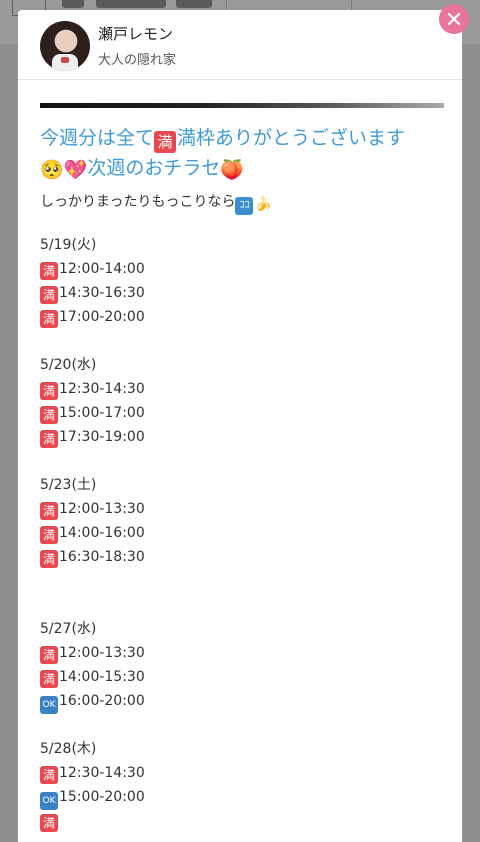 The height and width of the screenshot is (842, 480). I want to click on avatar-bow, so click(65, 60).